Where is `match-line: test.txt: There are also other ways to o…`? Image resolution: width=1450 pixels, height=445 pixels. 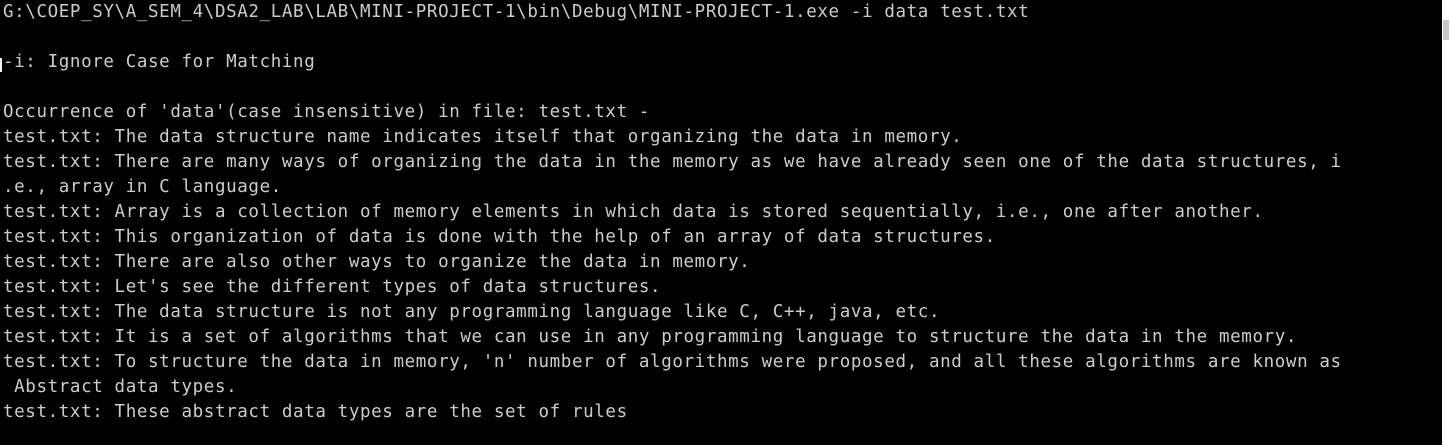
match-line: test.txt: There are also other ways to o… is located at coordinates (377, 262).